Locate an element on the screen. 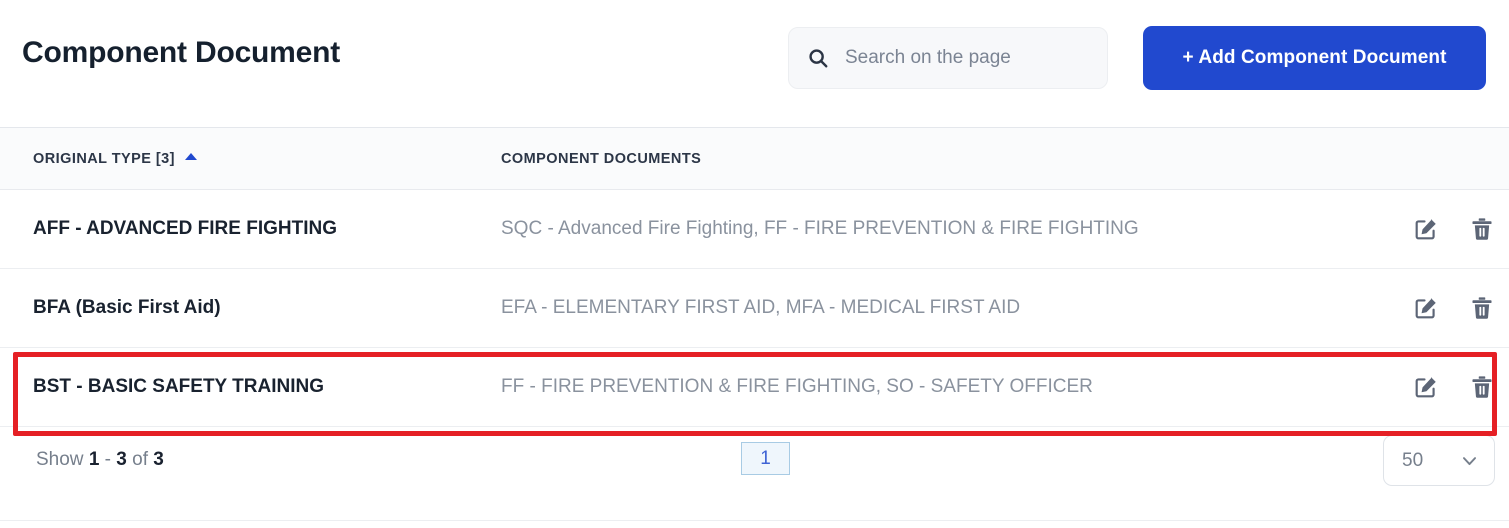  page-title: Component Document is located at coordinates (181, 52).